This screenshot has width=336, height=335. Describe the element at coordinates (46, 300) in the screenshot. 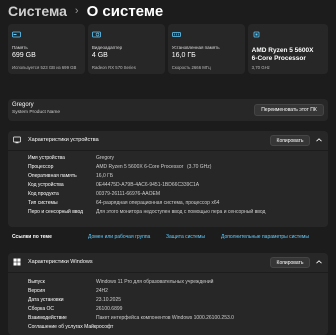

I see `spec-key: Дата установки` at that location.